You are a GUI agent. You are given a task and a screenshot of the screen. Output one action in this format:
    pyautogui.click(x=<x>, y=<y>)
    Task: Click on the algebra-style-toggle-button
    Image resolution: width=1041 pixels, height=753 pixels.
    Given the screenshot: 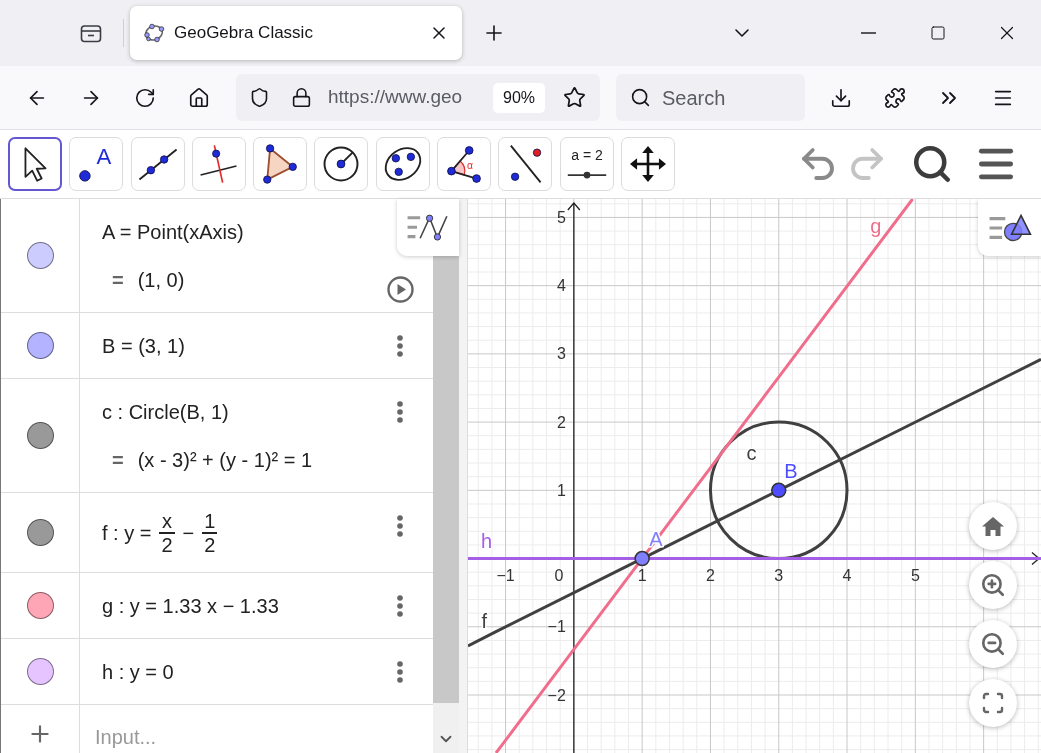 What is the action you would take?
    pyautogui.click(x=428, y=227)
    